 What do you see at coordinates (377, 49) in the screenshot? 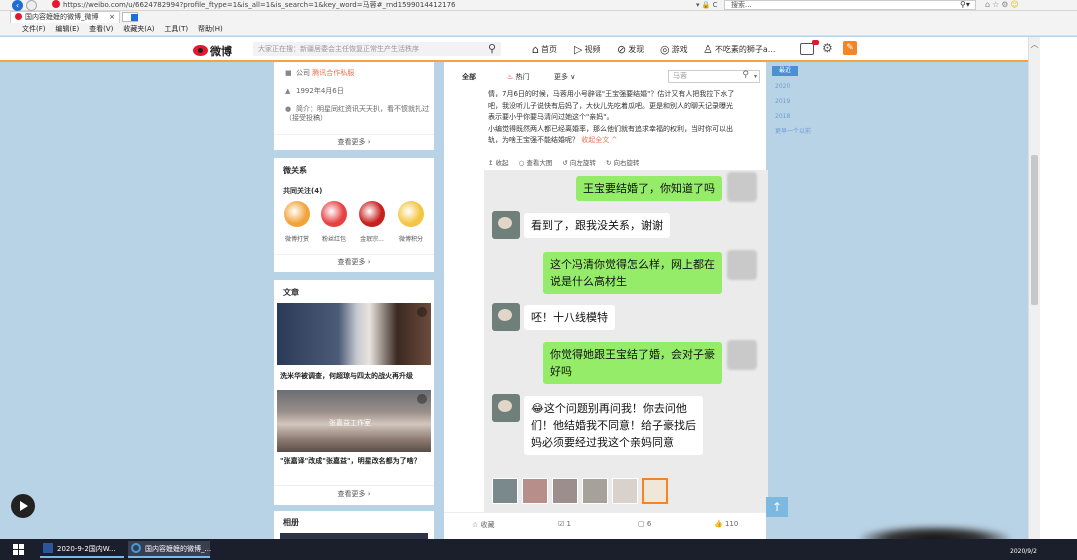
I see `weibo-search-input: 大家正在搜：新疆居委会主任恢复正常生产生活秩序` at bounding box center [377, 49].